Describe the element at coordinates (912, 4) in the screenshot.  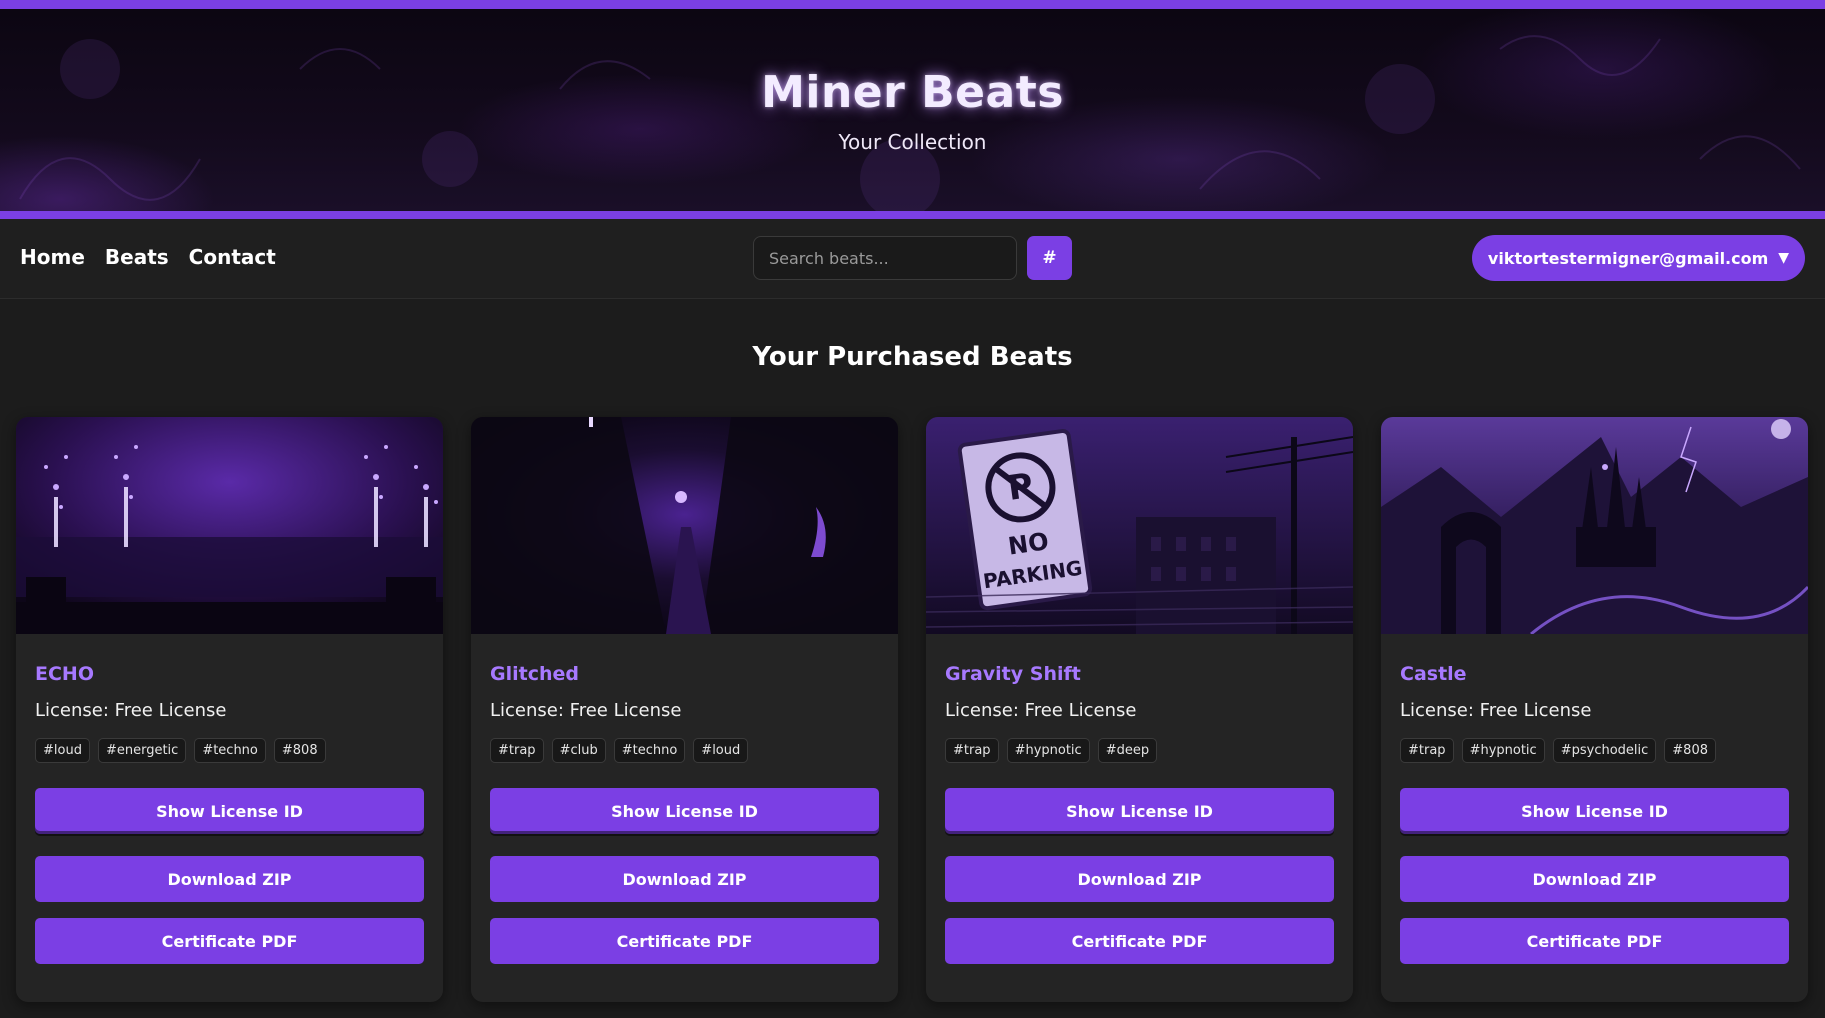
I see `top-accent-line` at that location.